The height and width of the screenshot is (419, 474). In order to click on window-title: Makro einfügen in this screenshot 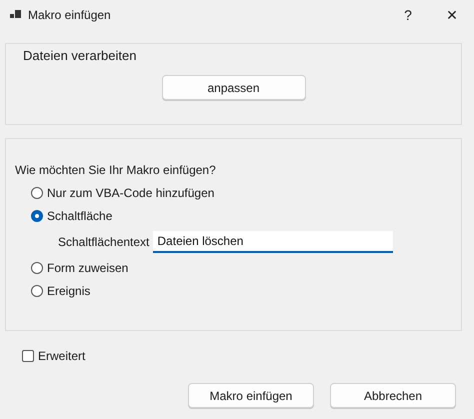, I will do `click(70, 15)`.